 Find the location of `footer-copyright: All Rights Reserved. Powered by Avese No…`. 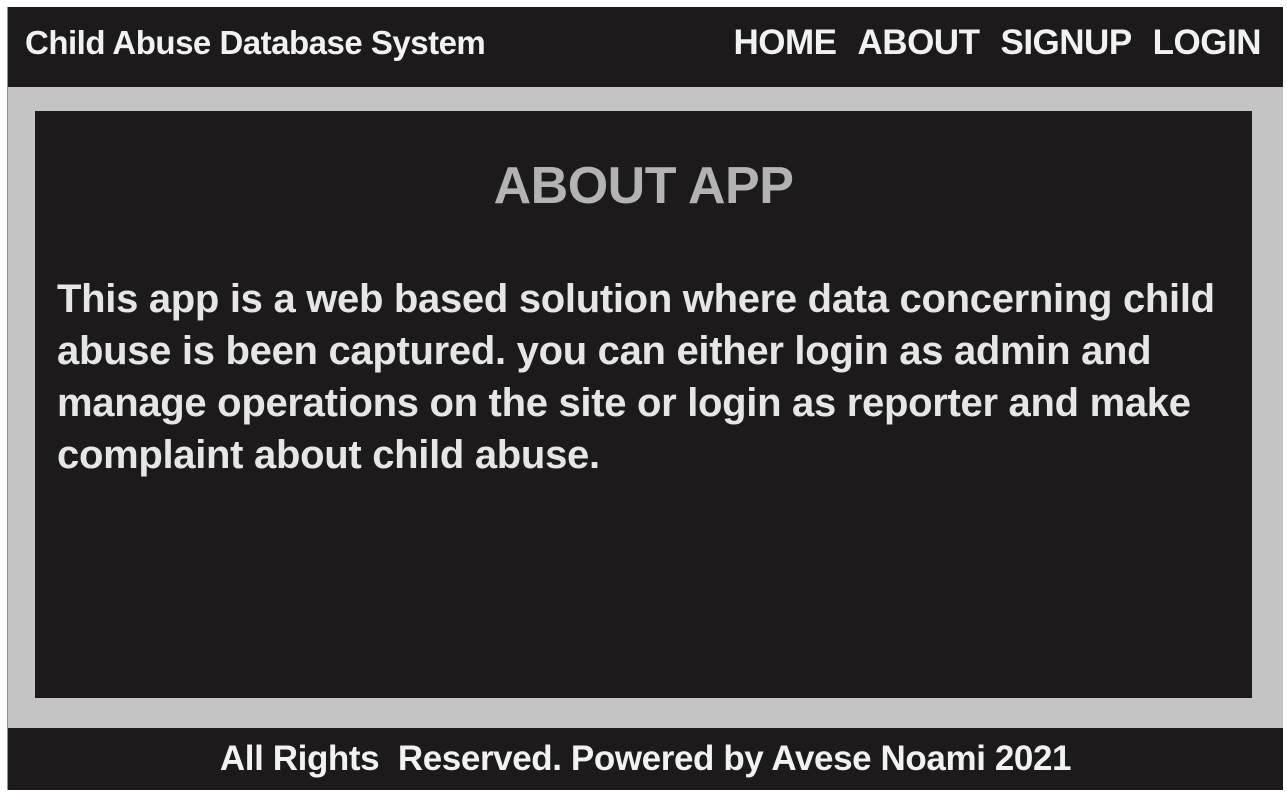

footer-copyright: All Rights Reserved. Powered by Avese No… is located at coordinates (645, 758).